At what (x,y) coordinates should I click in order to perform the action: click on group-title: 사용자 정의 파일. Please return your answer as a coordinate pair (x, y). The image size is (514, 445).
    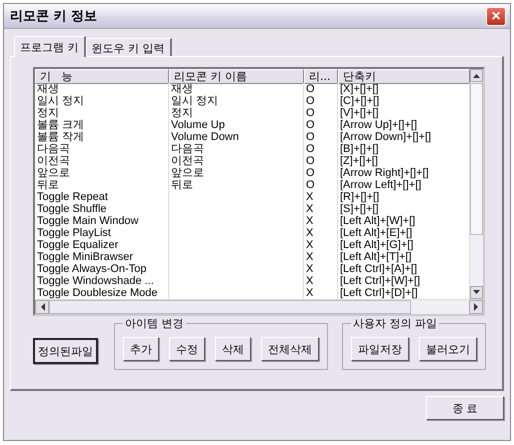
    Looking at the image, I should click on (395, 323).